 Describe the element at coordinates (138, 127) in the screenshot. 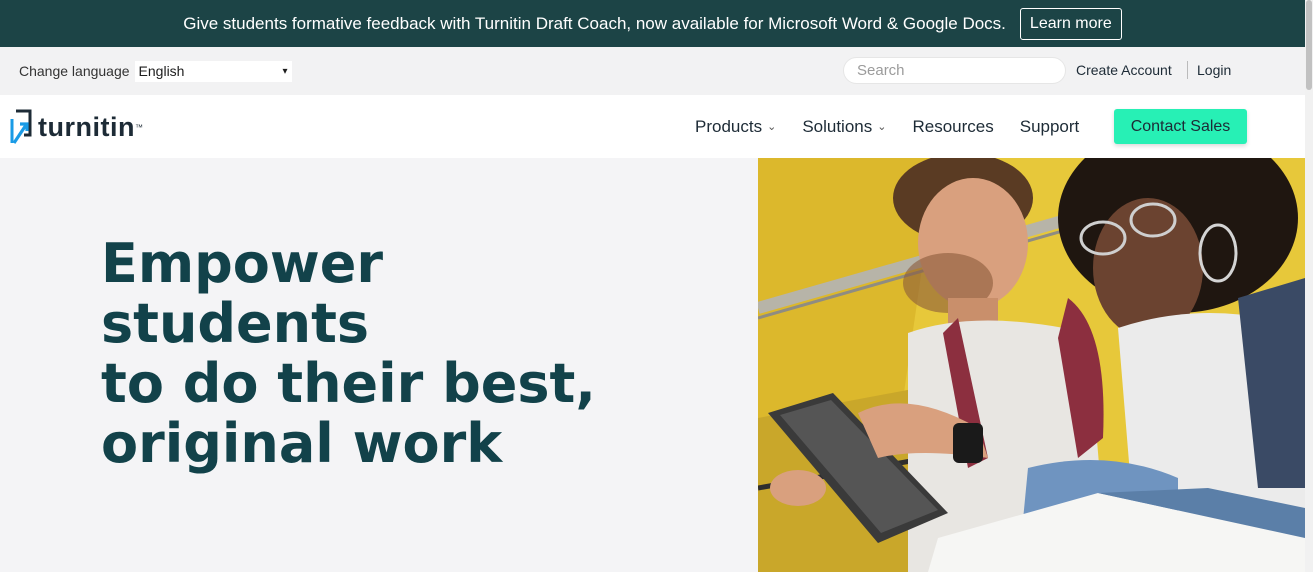

I see `trademark: ™` at that location.